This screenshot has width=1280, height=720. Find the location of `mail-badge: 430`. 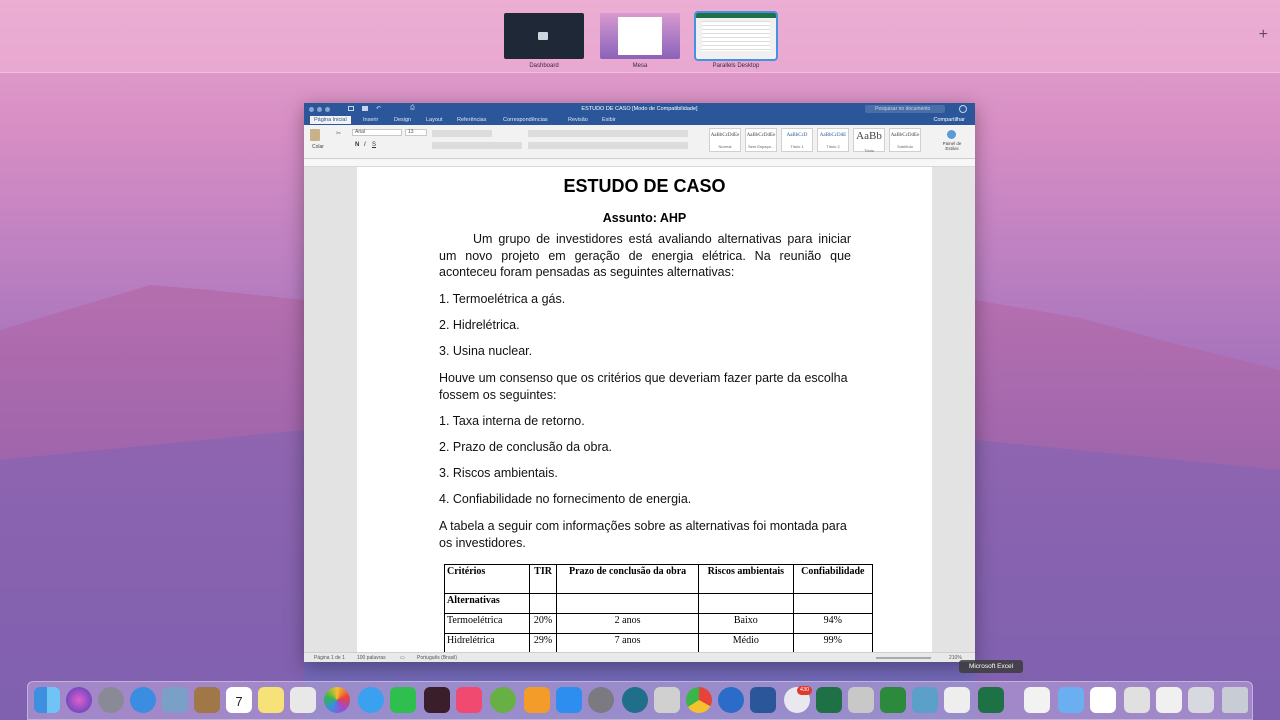

mail-badge: 430 is located at coordinates (804, 690).